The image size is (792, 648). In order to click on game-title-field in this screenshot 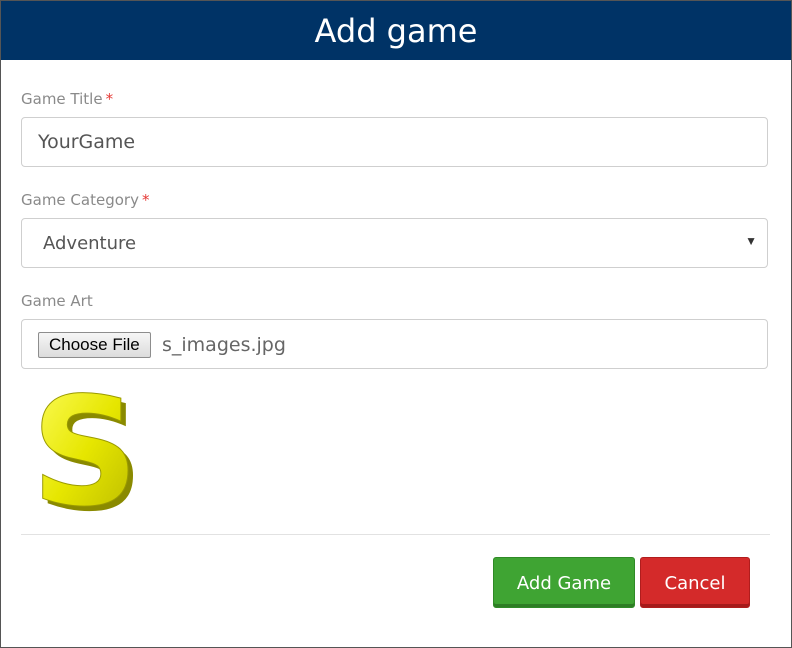, I will do `click(394, 142)`.